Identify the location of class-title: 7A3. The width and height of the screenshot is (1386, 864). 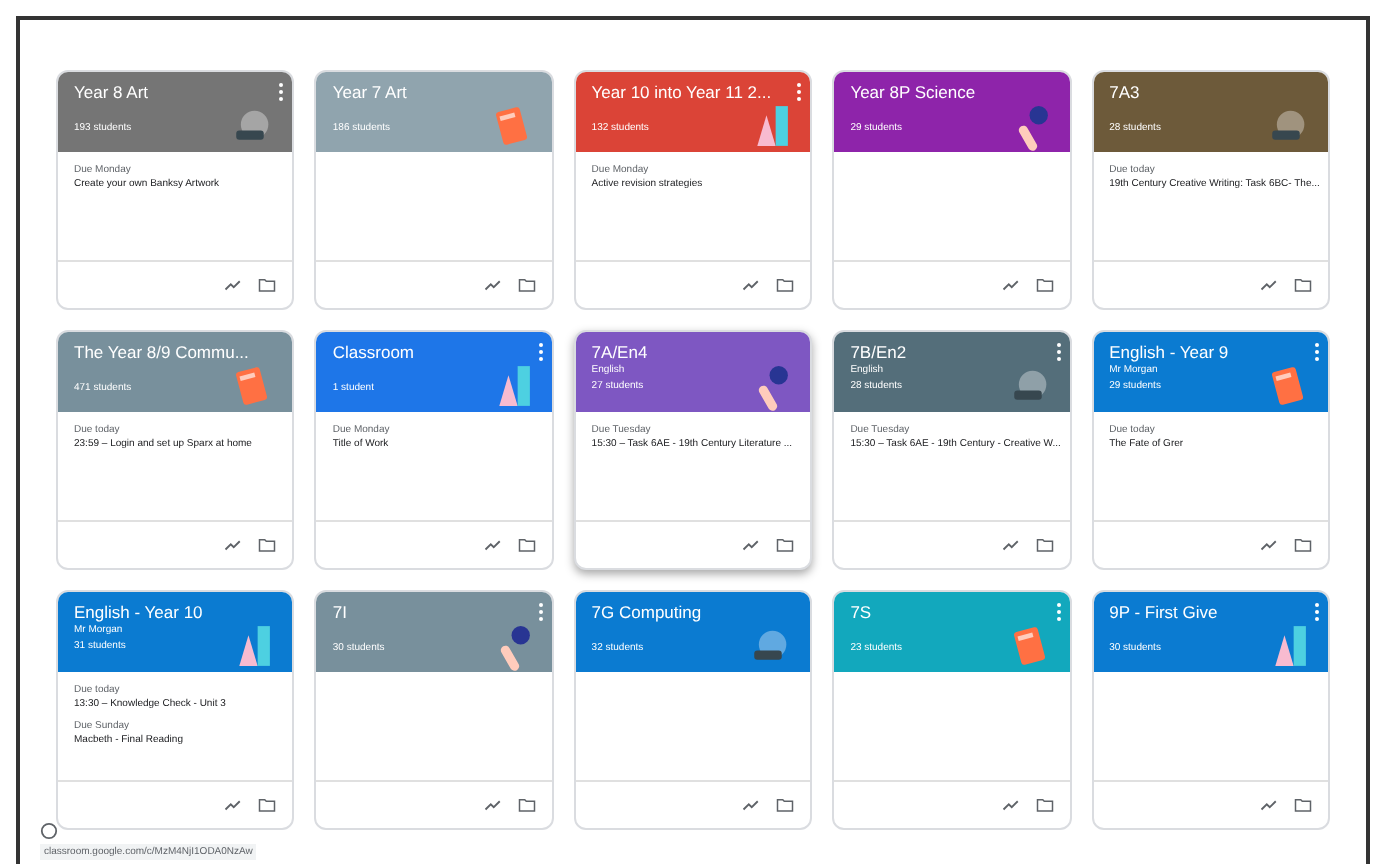
(1124, 93).